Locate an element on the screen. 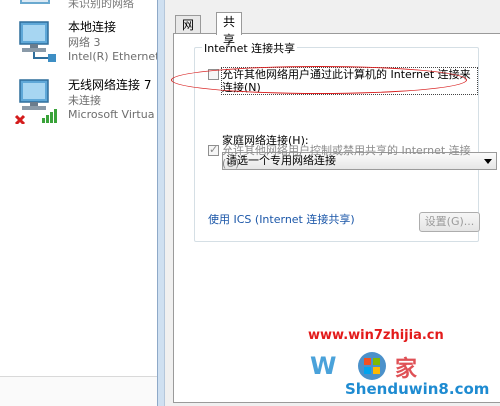  allow-control-label: 允许其他网络用户控制或禁用共享的 Internet 连接(O) is located at coordinates (346, 157).